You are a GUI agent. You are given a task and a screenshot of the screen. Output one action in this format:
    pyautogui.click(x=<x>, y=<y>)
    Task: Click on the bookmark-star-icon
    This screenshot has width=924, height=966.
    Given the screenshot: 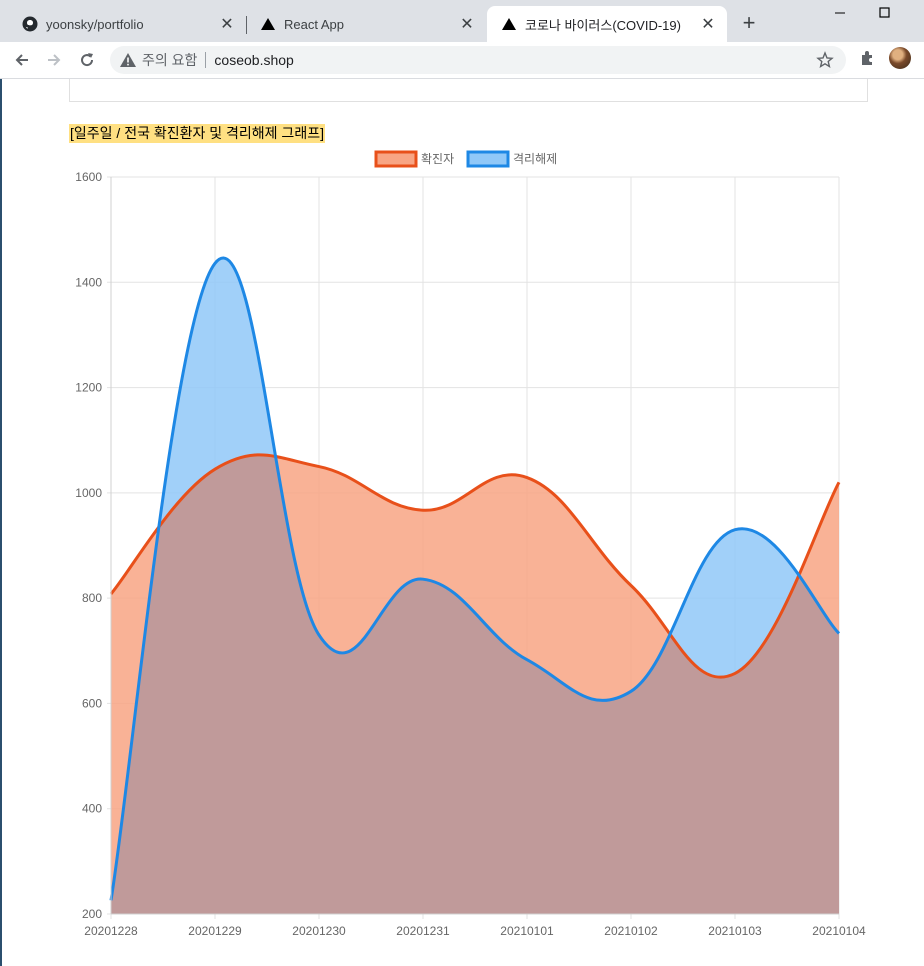 What is the action you would take?
    pyautogui.click(x=825, y=60)
    